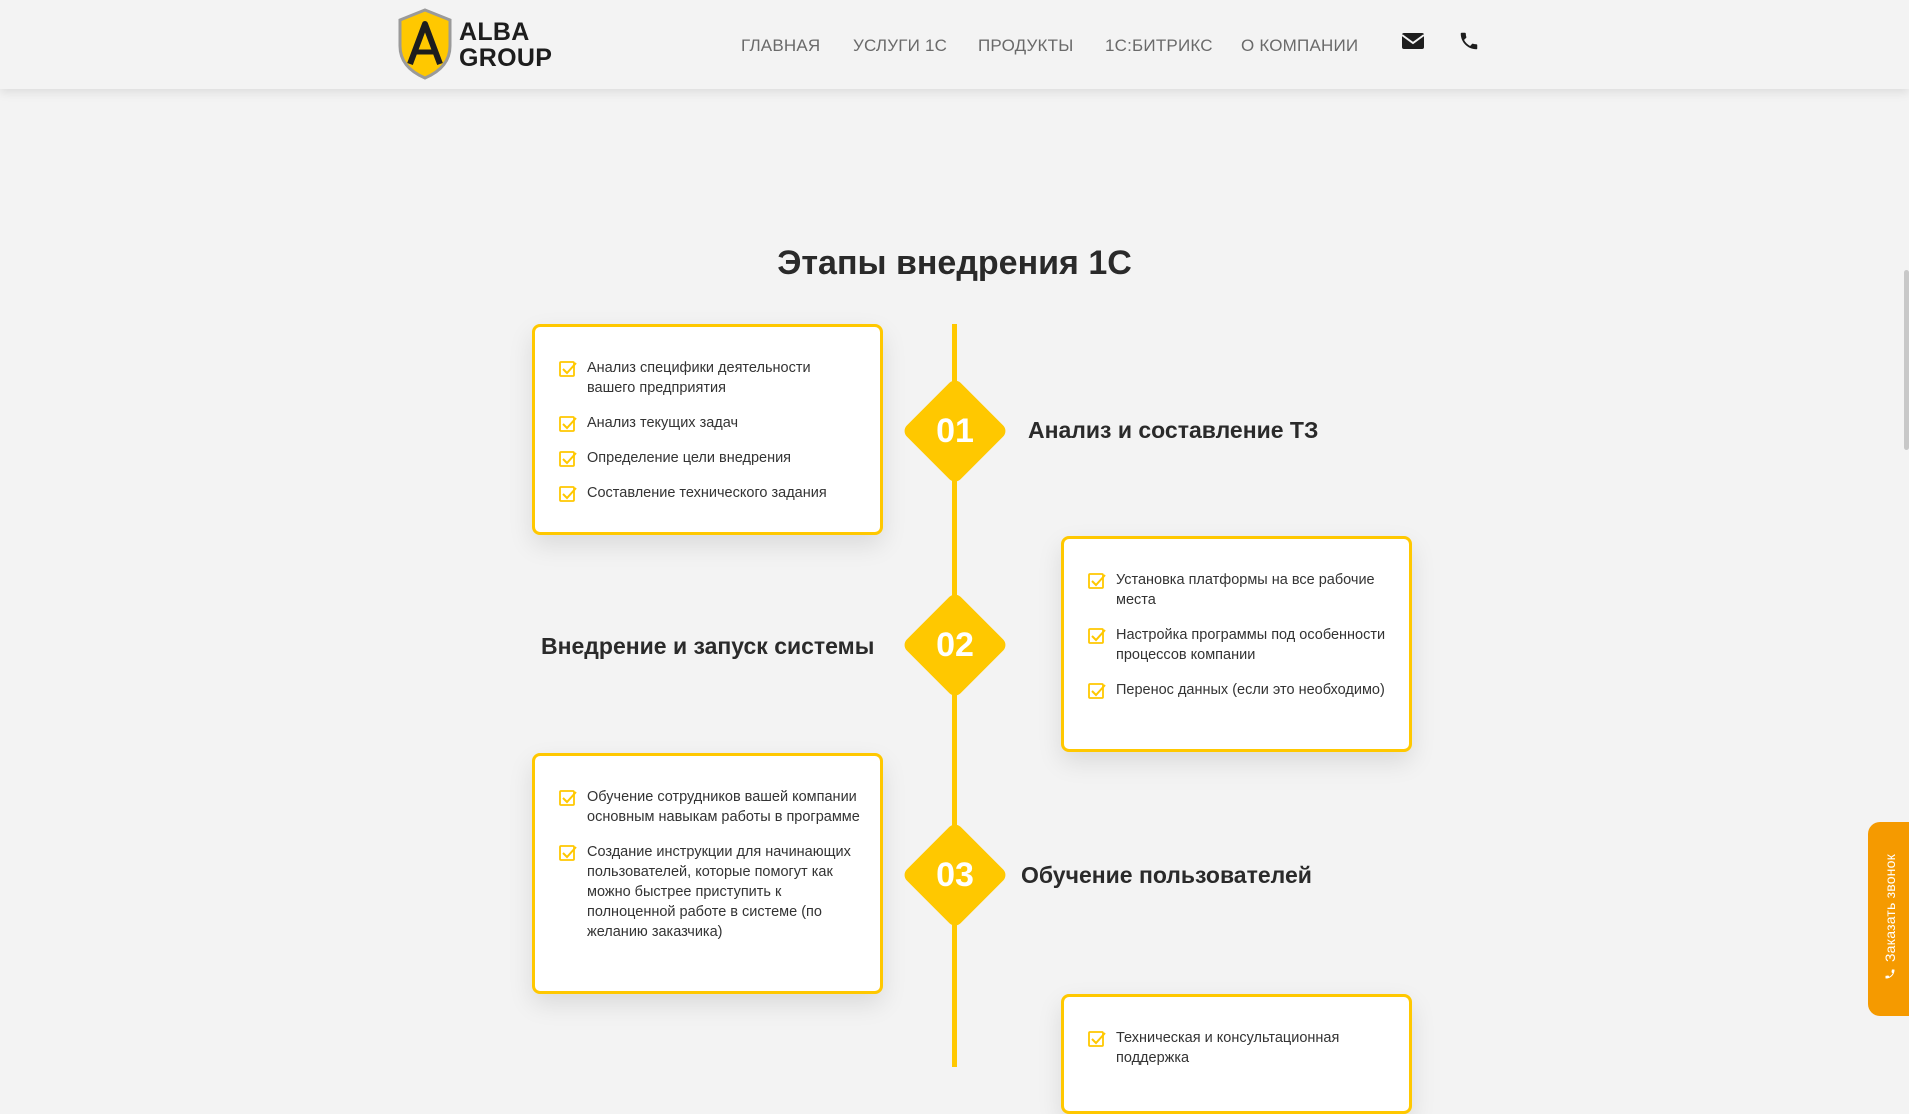 Image resolution: width=1909 pixels, height=1114 pixels. What do you see at coordinates (1166, 875) in the screenshot?
I see `stage-3-title: Обучение пользователей` at bounding box center [1166, 875].